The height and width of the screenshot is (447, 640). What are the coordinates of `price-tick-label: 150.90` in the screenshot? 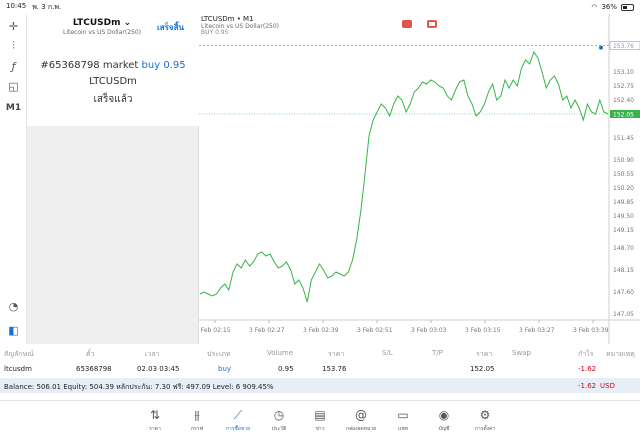 It's located at (623, 160).